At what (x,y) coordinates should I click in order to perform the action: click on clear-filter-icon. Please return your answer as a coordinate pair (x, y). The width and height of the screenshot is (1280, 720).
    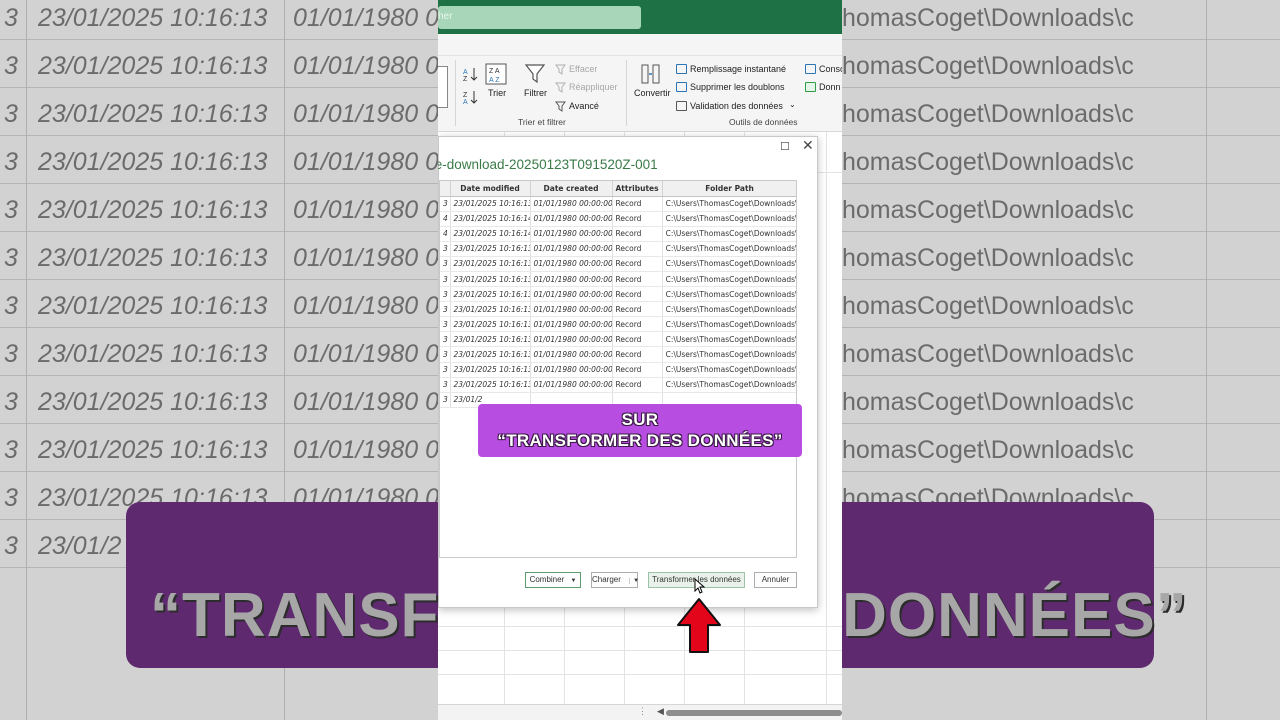
    Looking at the image, I should click on (560, 69).